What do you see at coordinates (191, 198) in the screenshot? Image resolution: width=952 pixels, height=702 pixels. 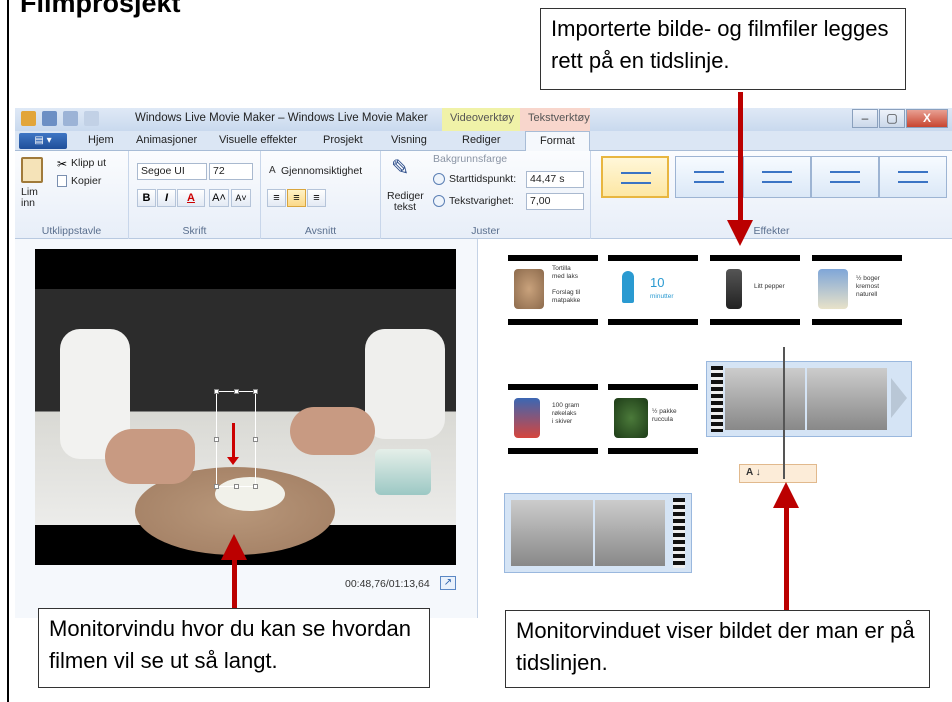 I see `font-color-button: A` at bounding box center [191, 198].